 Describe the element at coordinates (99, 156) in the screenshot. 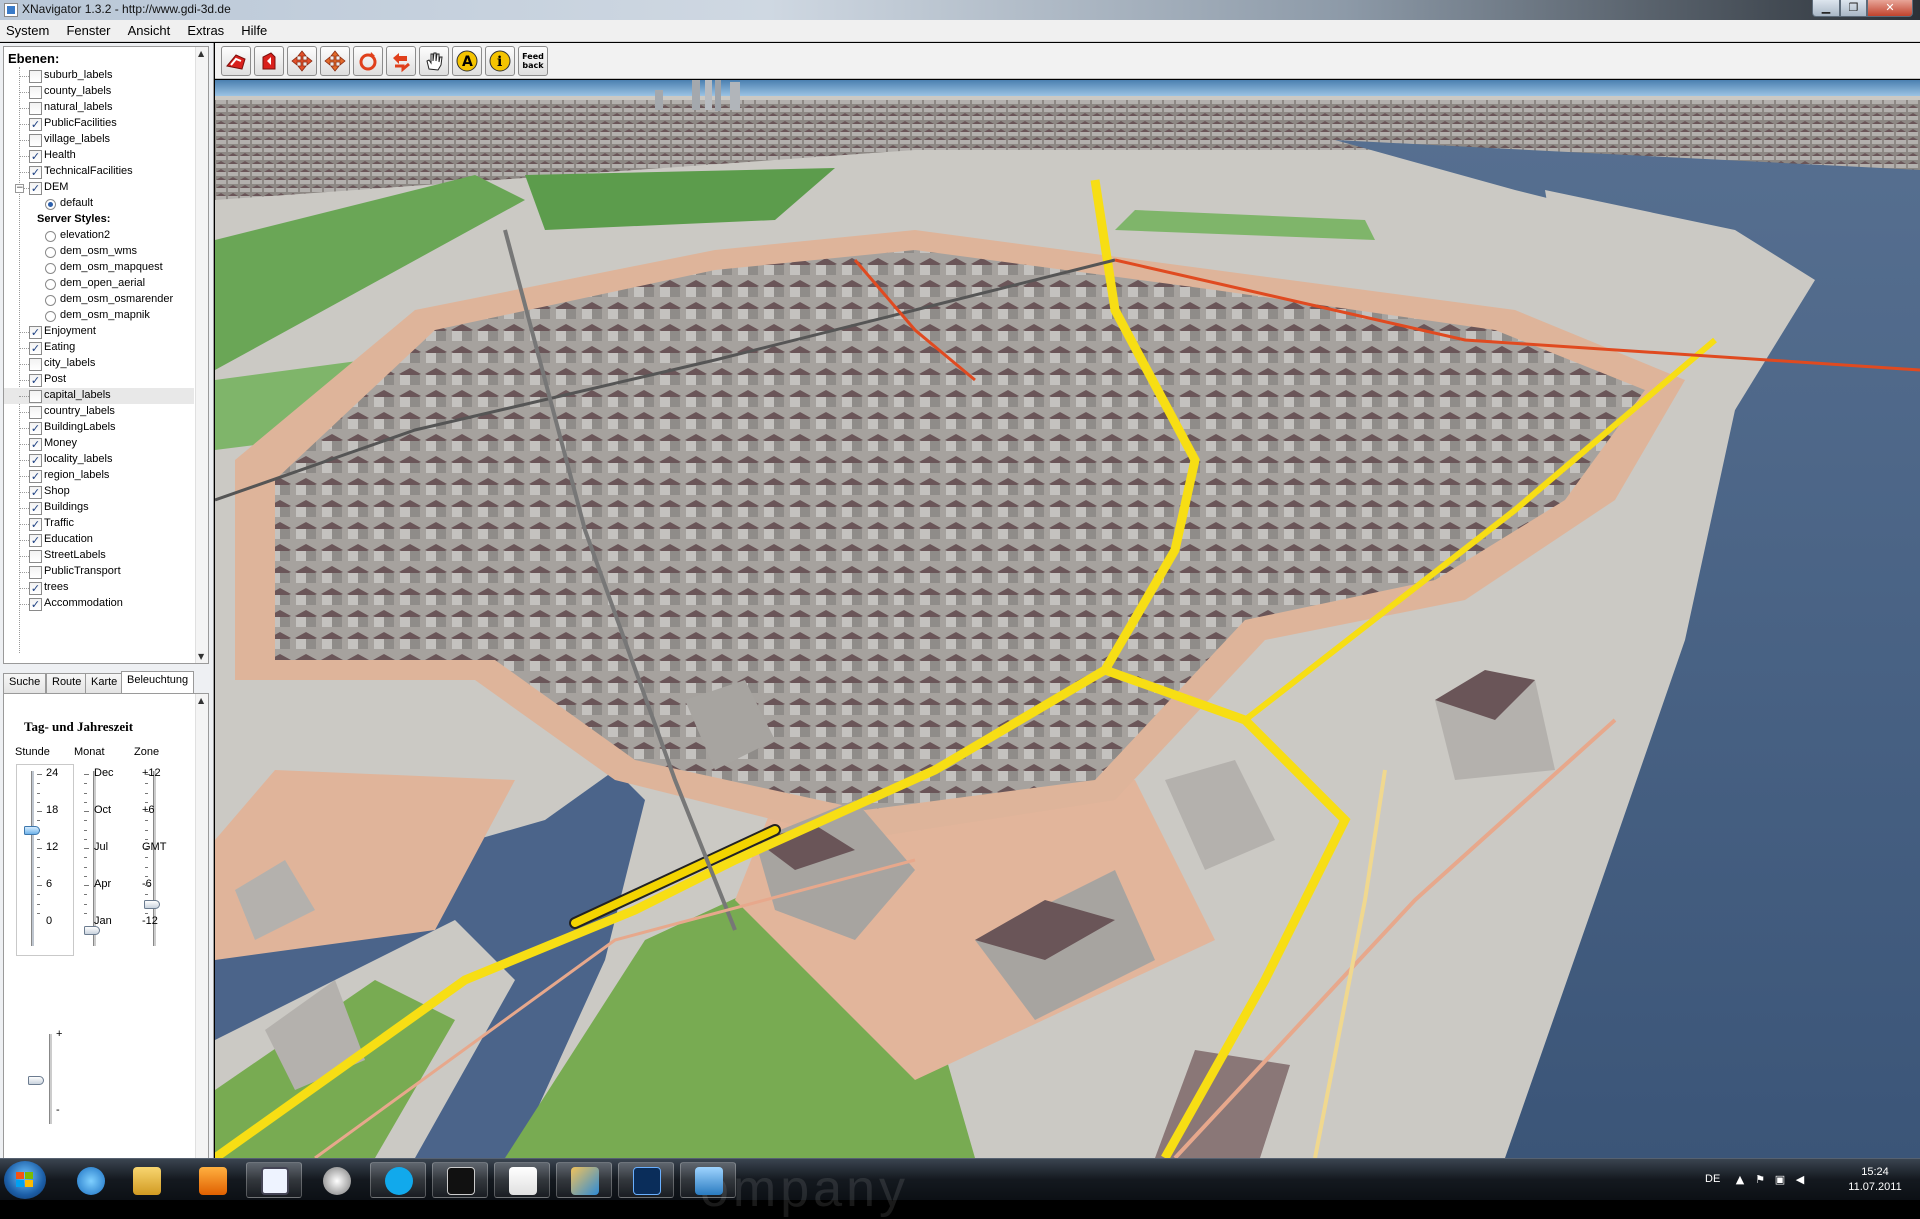

I see `layer-item: ✓ Health` at that location.